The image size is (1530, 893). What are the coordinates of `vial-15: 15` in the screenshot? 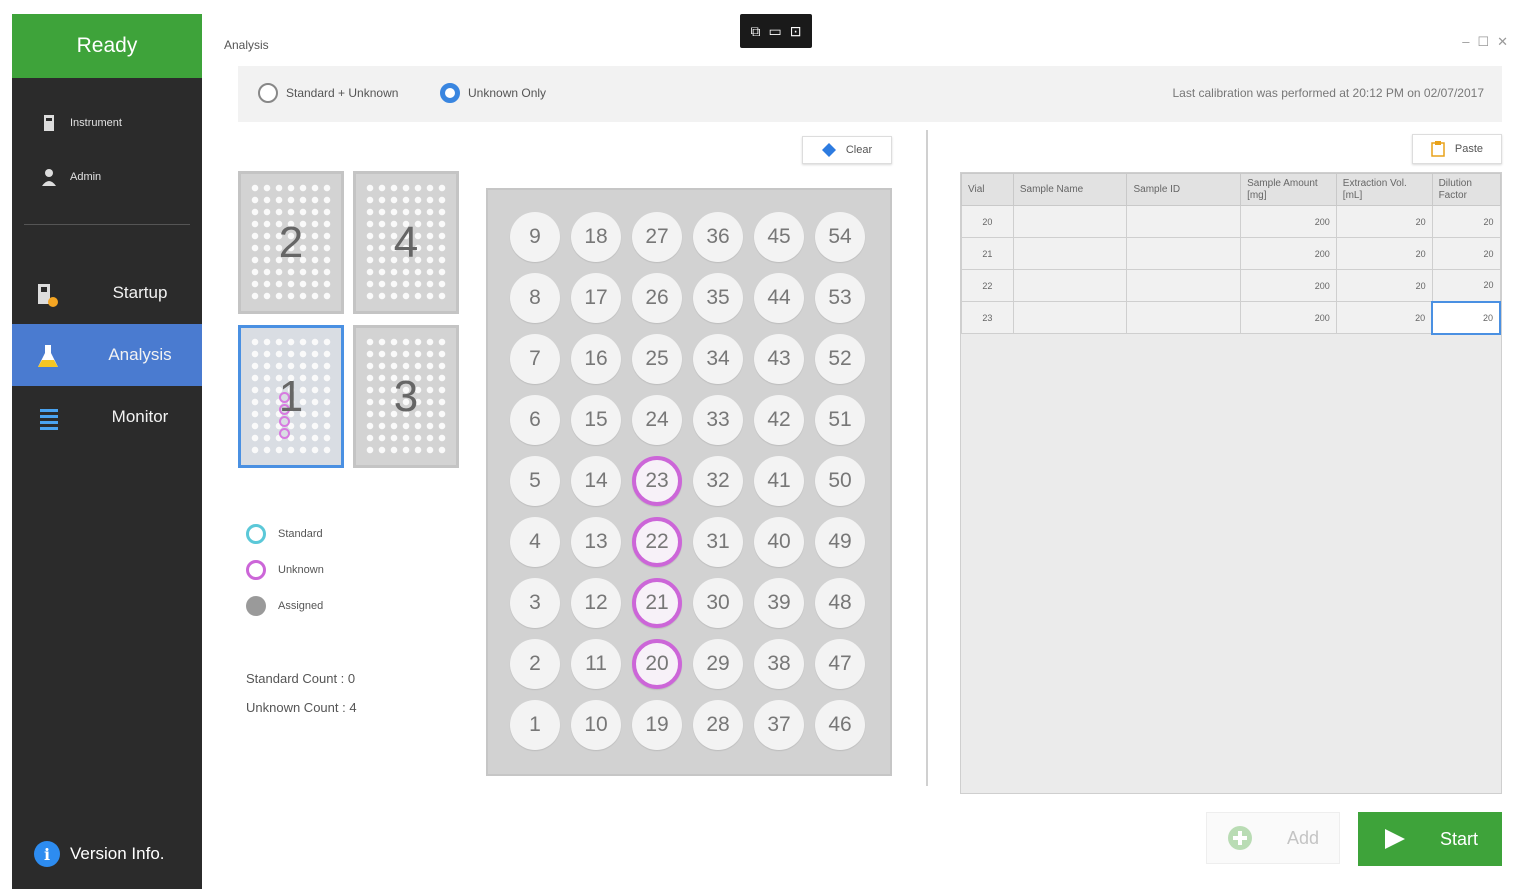 It's located at (596, 420).